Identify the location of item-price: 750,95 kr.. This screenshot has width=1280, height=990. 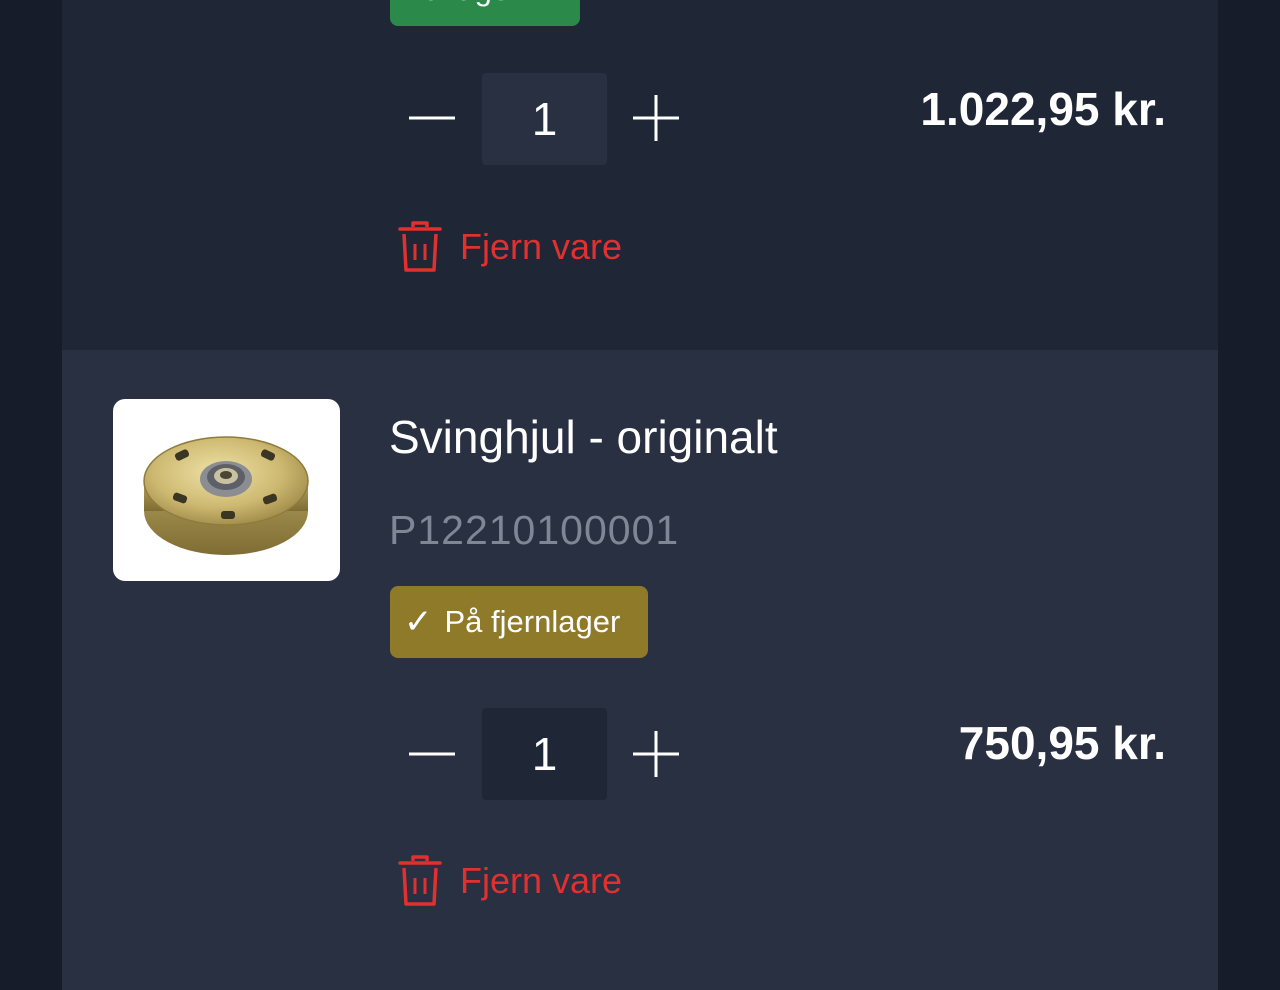
(1062, 743).